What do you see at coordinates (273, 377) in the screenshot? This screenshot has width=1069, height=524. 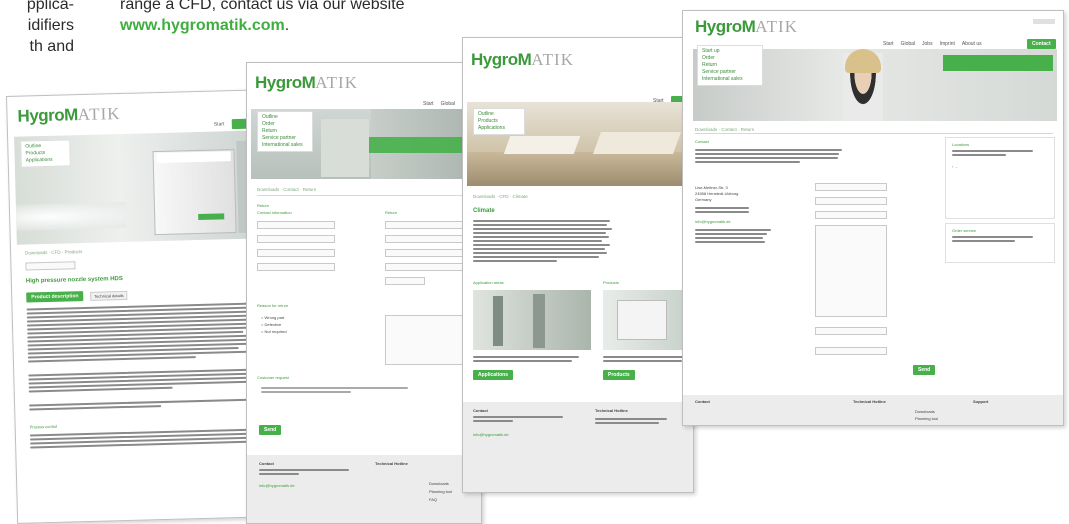 I see `customer-request-heading: Customer request` at bounding box center [273, 377].